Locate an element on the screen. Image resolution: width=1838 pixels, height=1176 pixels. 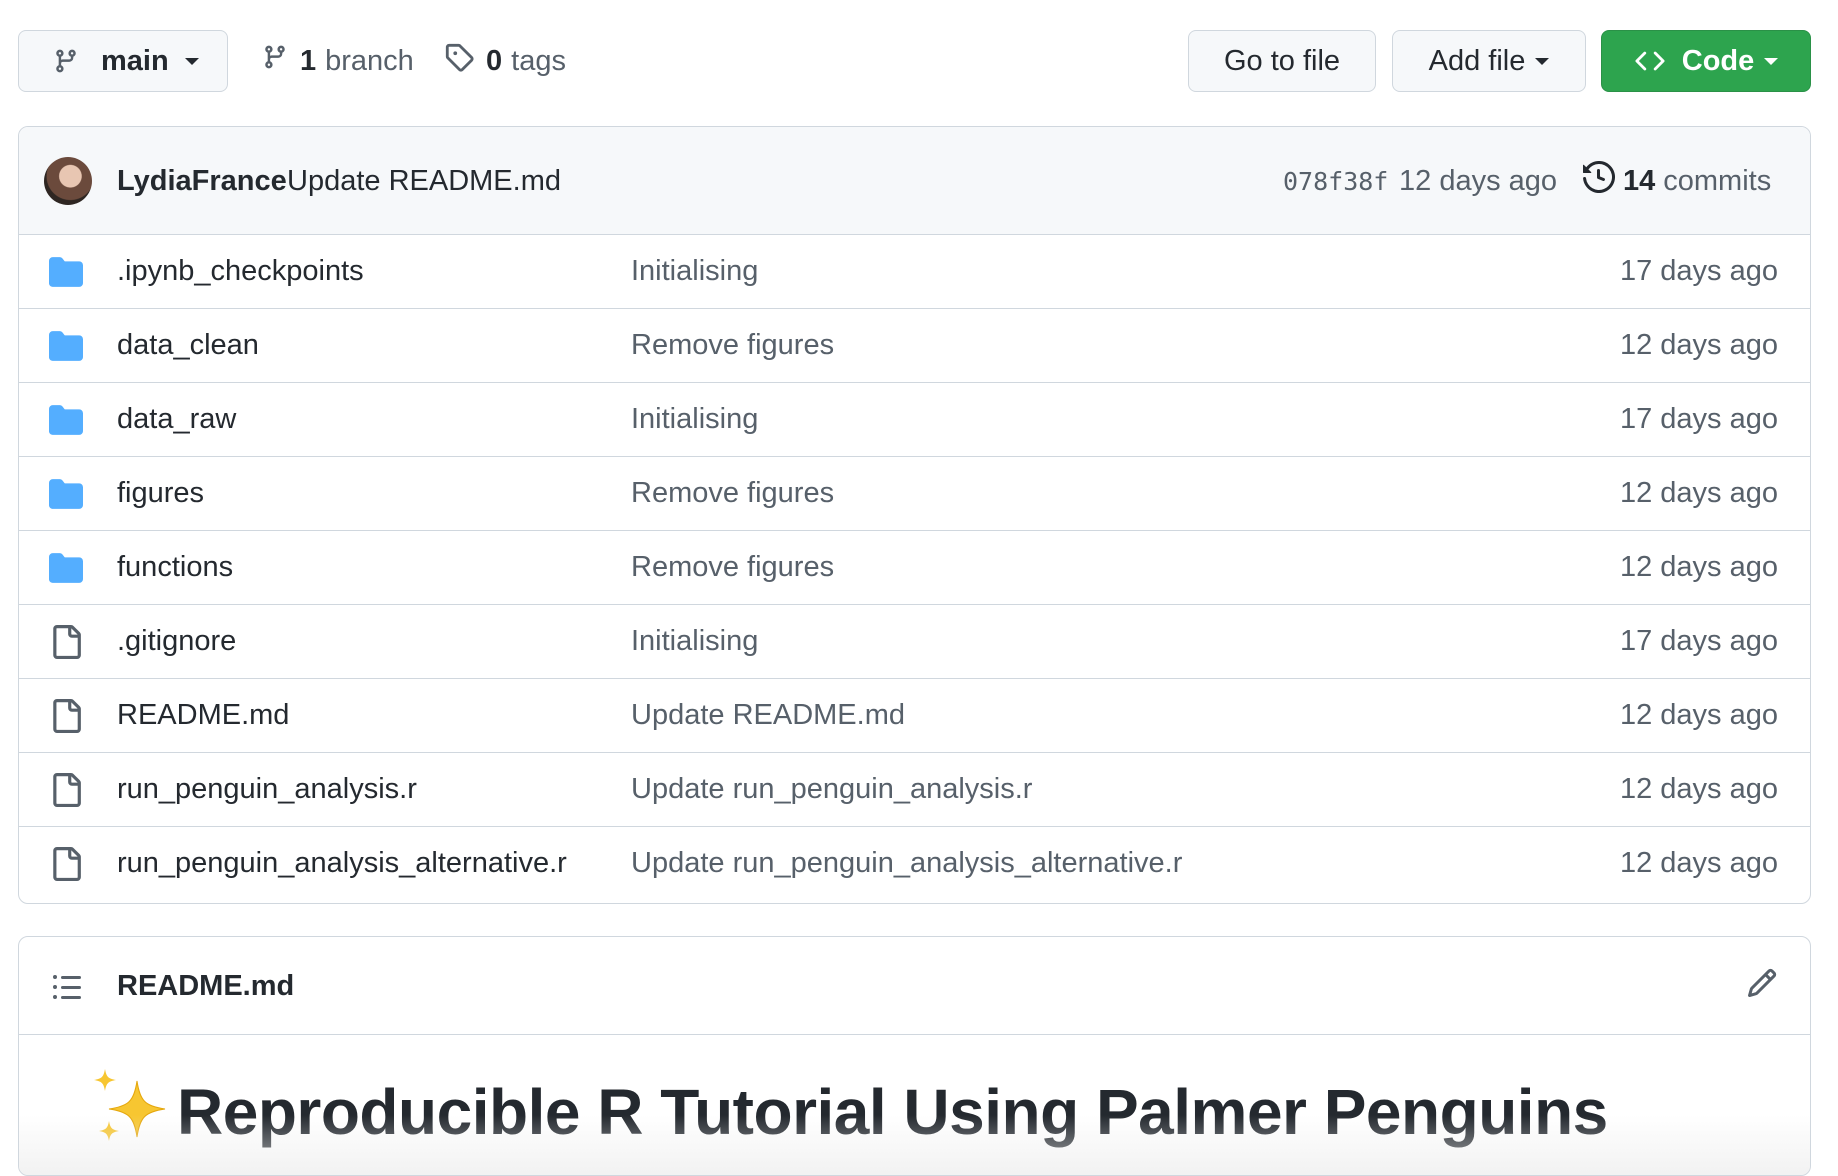
file-name-link: .ipynb_checkpoints is located at coordinates (240, 271).